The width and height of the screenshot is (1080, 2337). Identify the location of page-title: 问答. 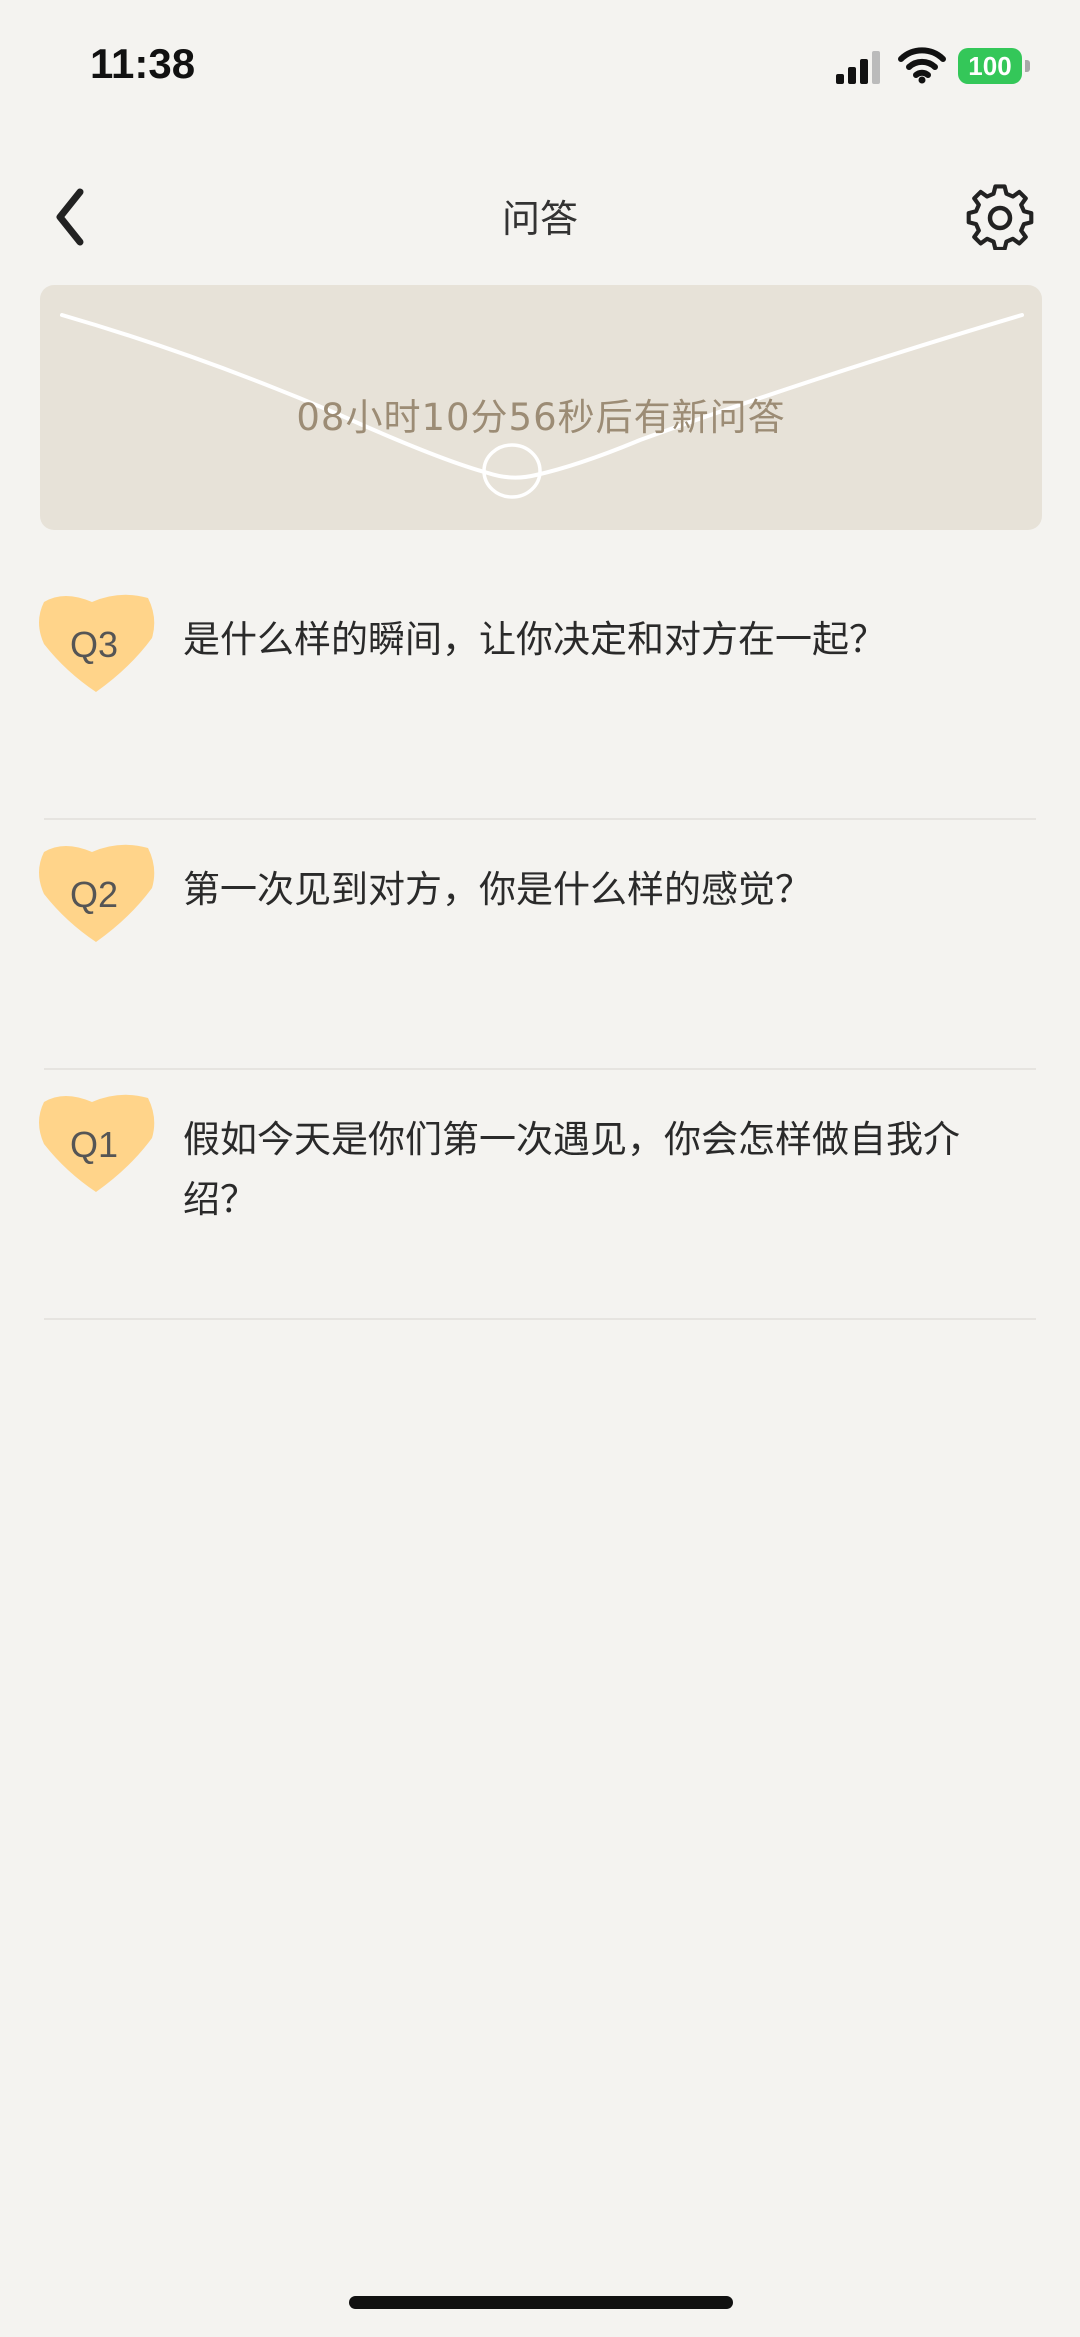
(539, 219).